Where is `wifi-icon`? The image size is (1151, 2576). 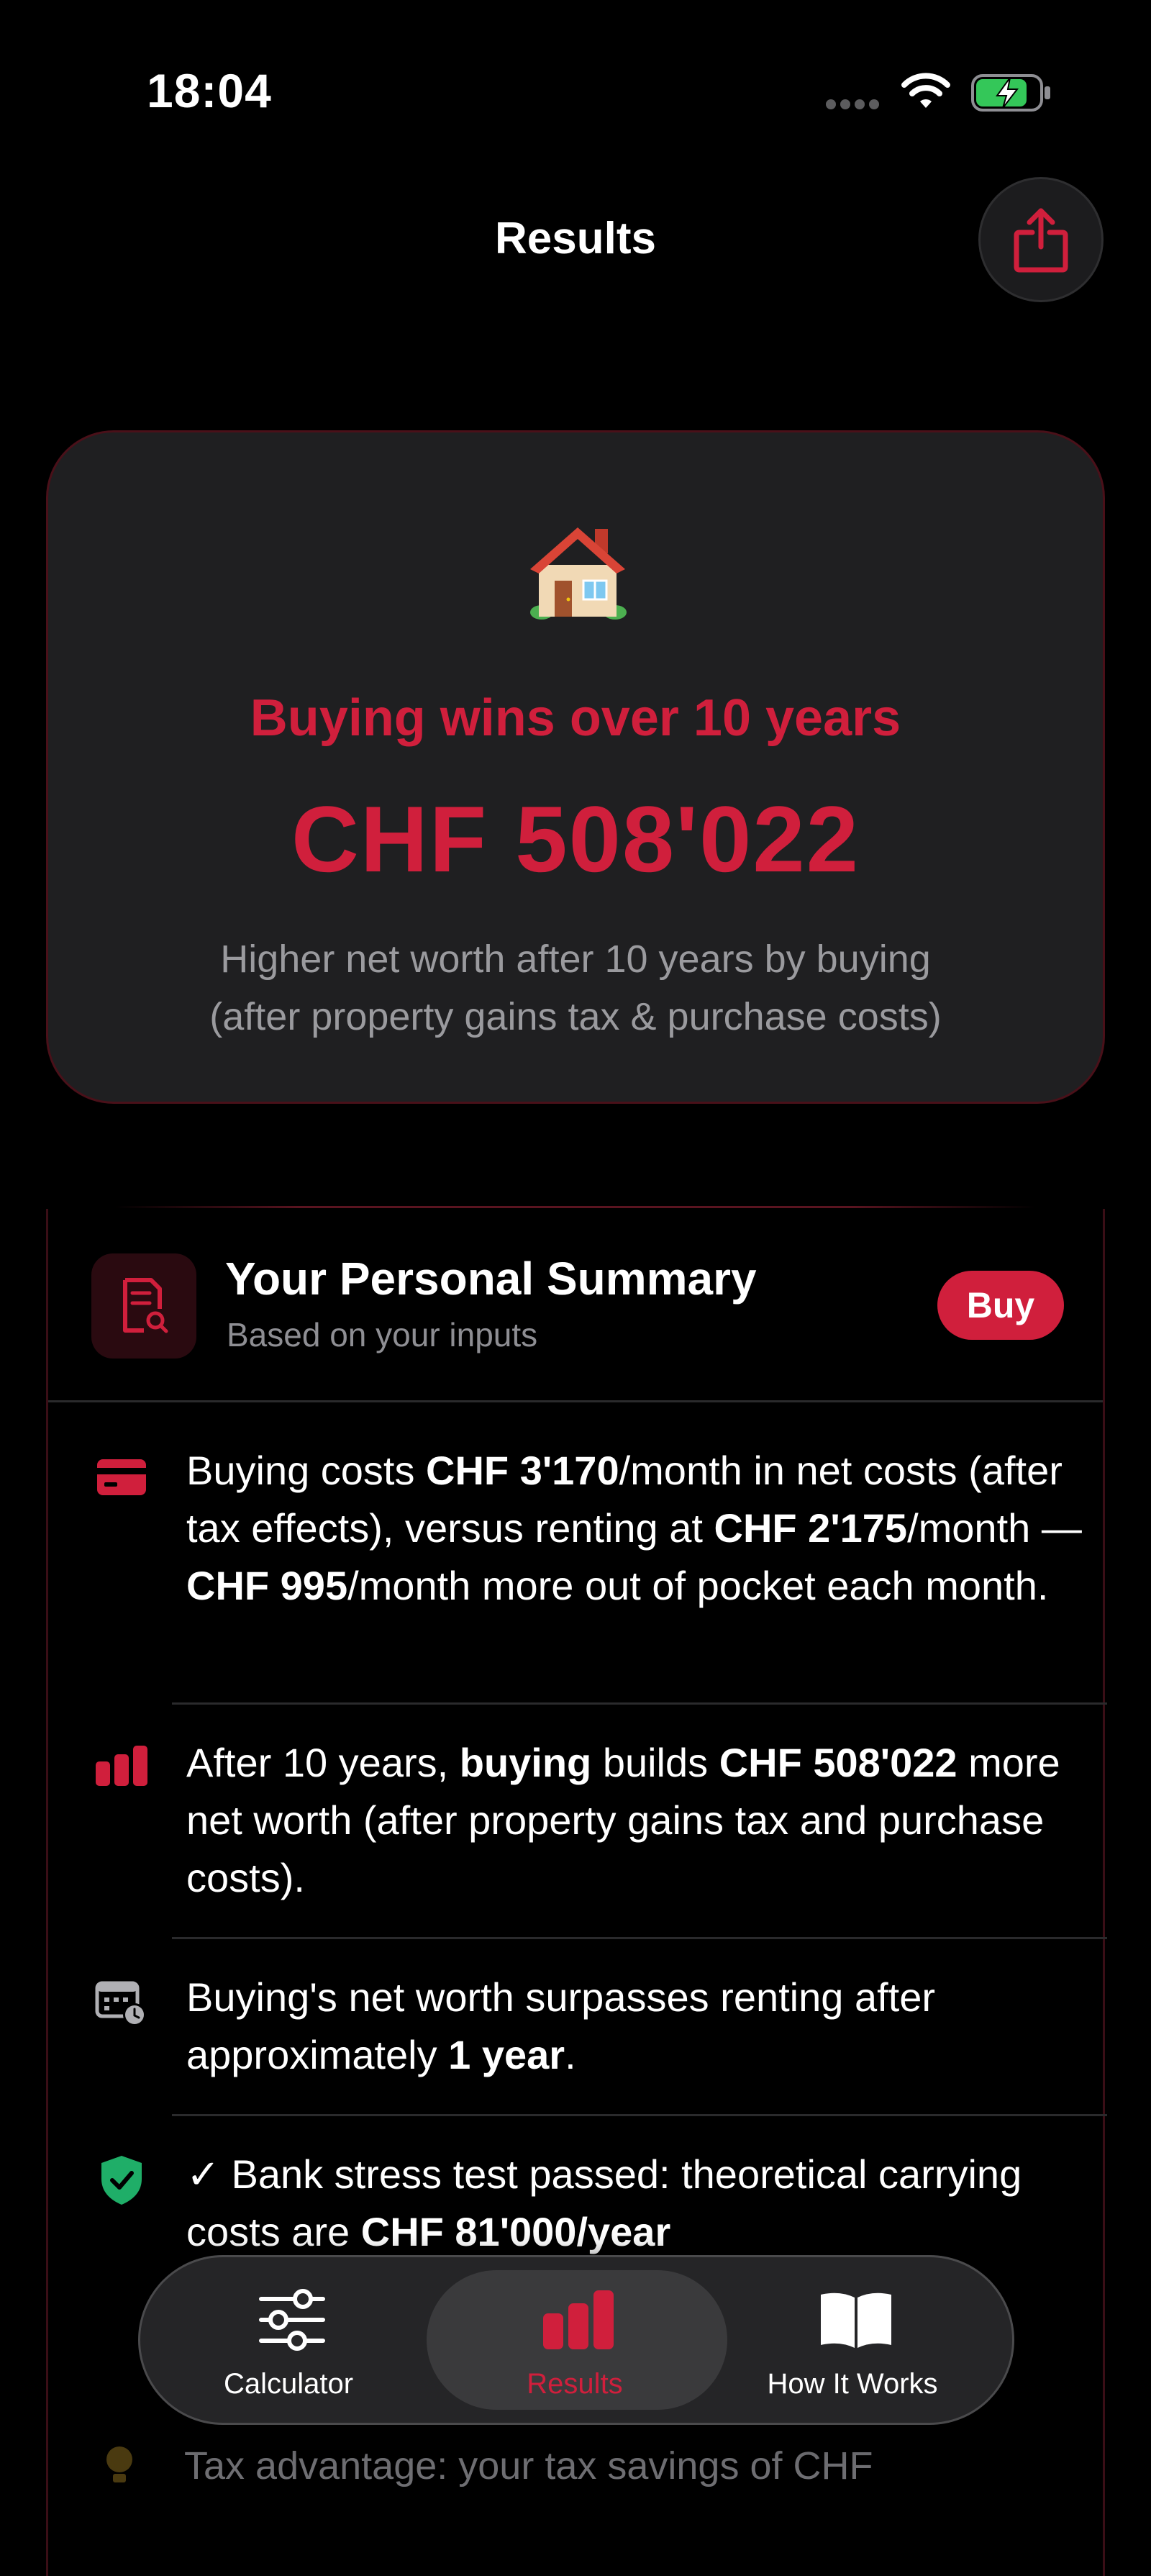
wifi-icon is located at coordinates (925, 90).